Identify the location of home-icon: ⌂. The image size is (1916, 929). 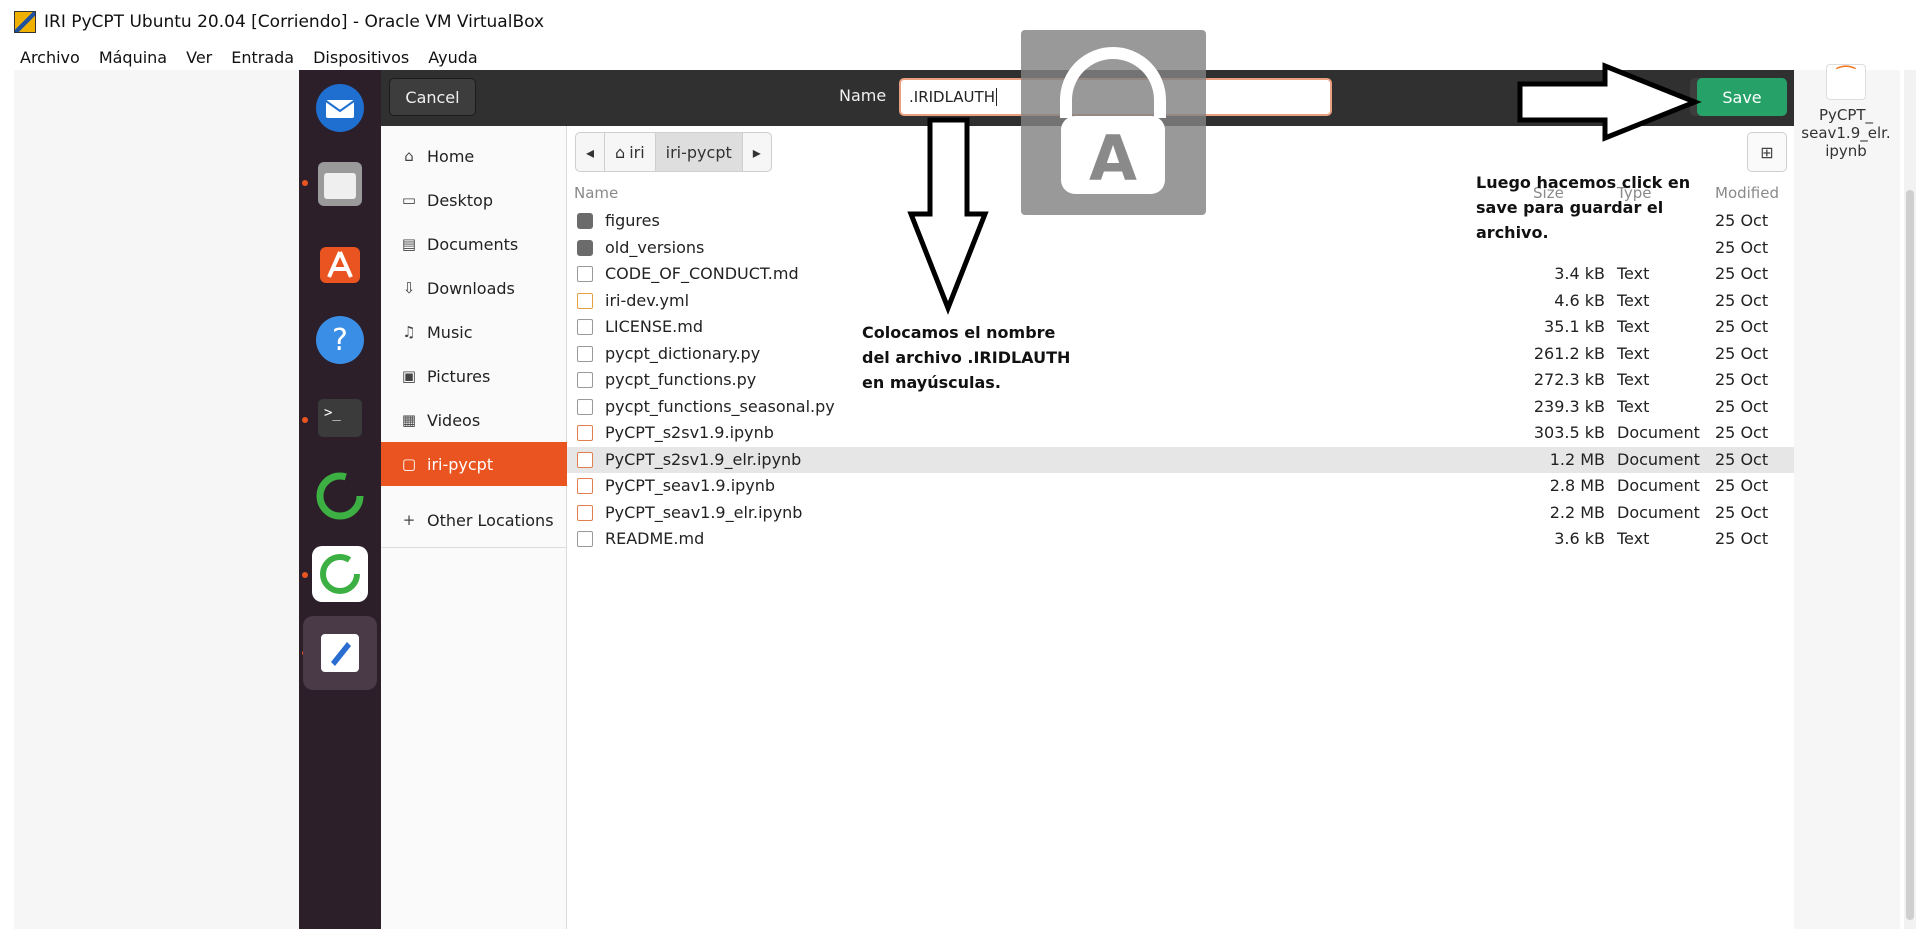
(409, 156).